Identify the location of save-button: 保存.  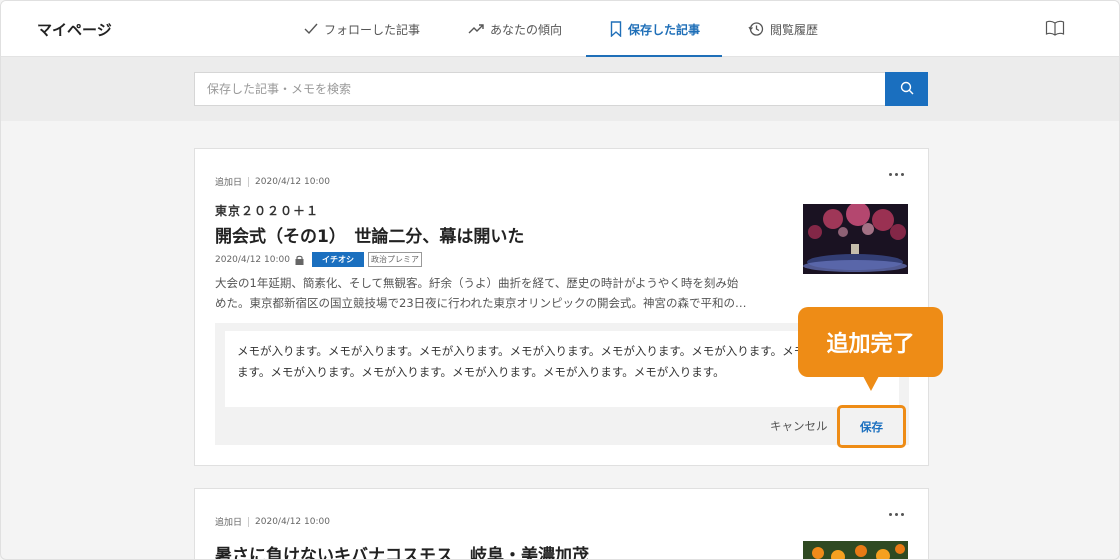
(871, 426).